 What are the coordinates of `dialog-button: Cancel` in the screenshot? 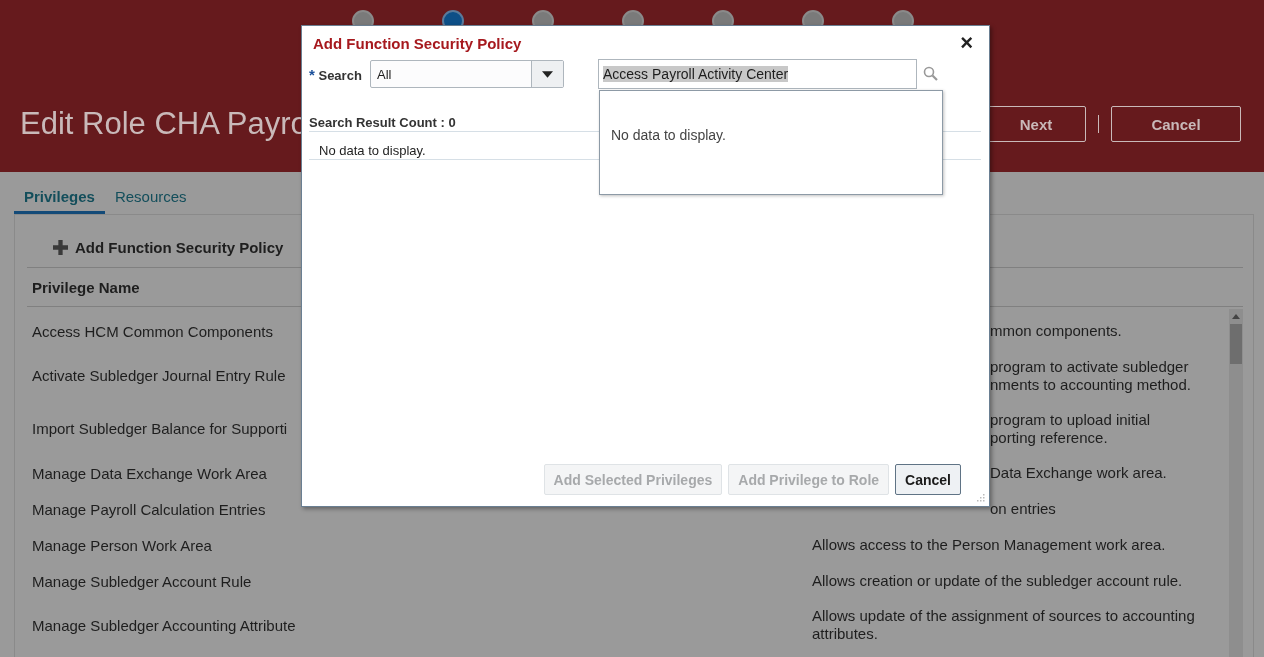 It's located at (928, 479).